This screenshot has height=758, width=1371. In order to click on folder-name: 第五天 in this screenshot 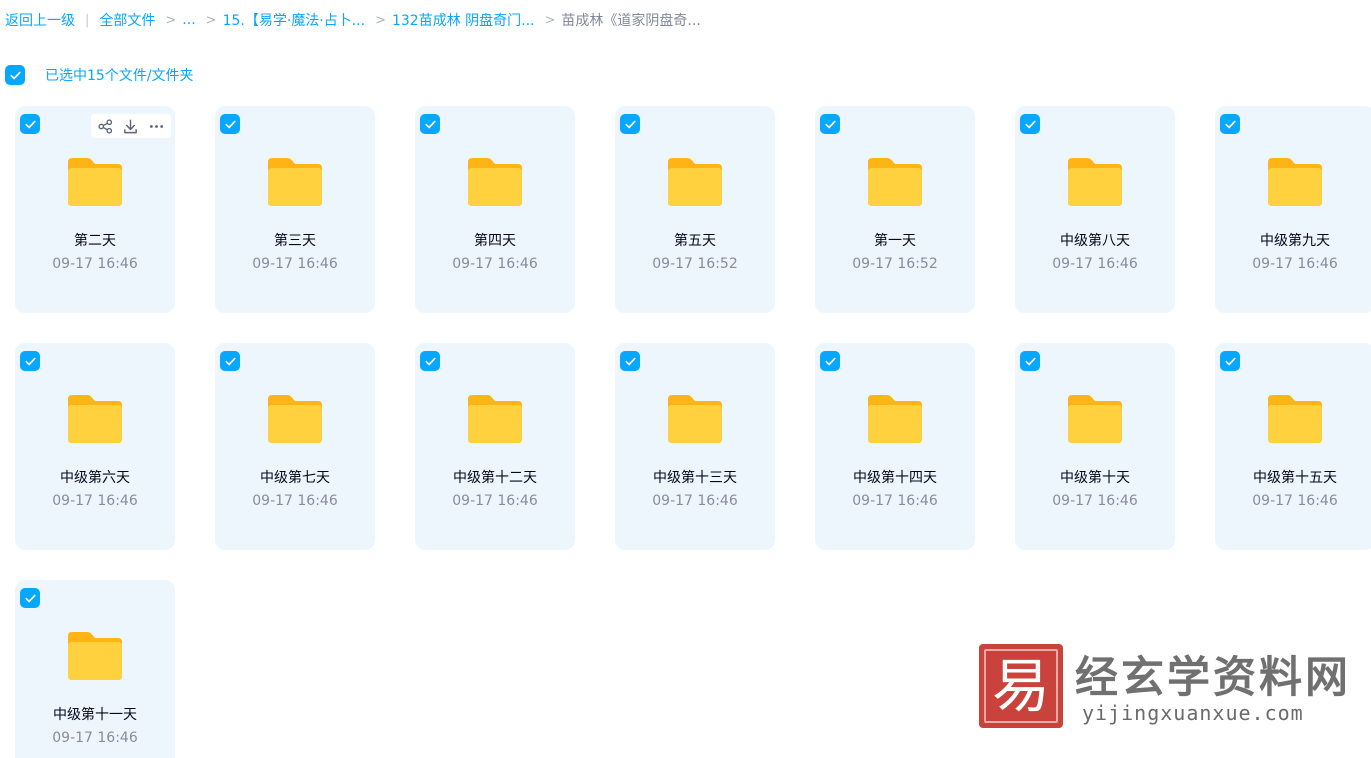, I will do `click(695, 241)`.